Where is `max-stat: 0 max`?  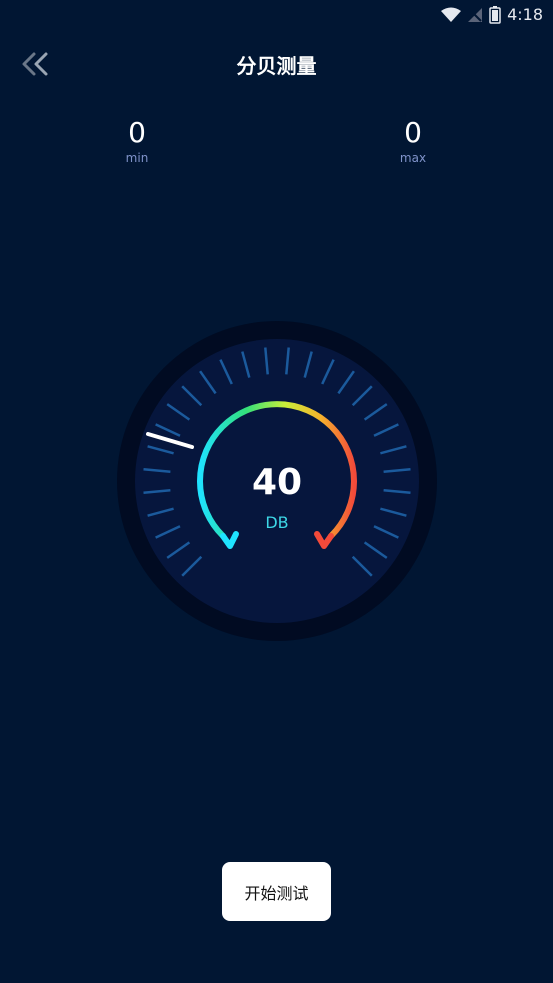
max-stat: 0 max is located at coordinates (413, 141).